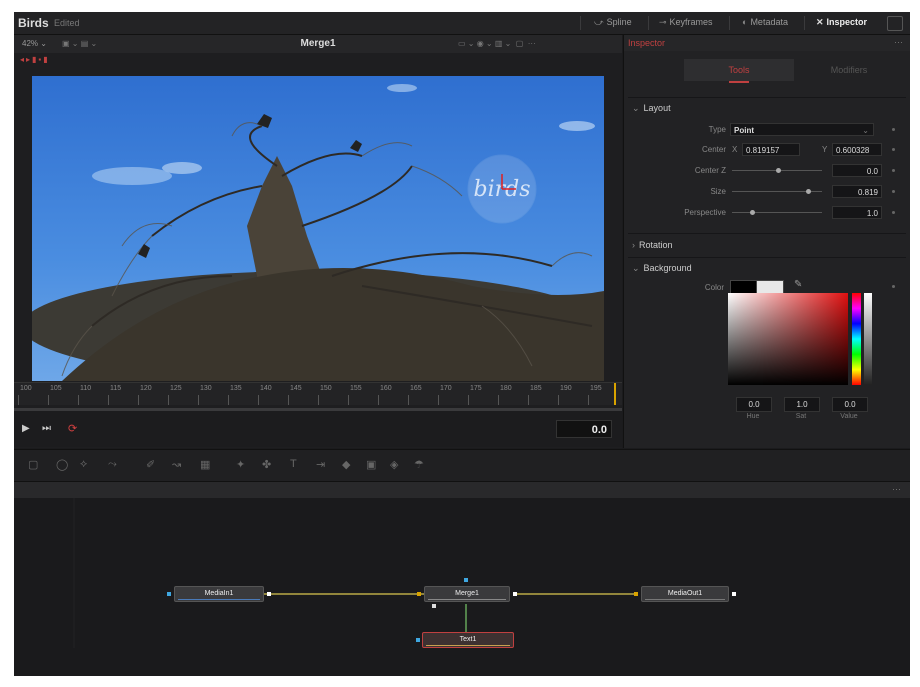 This screenshot has height=687, width=920. What do you see at coordinates (240, 464) in the screenshot?
I see `particle-icon: ✦` at bounding box center [240, 464].